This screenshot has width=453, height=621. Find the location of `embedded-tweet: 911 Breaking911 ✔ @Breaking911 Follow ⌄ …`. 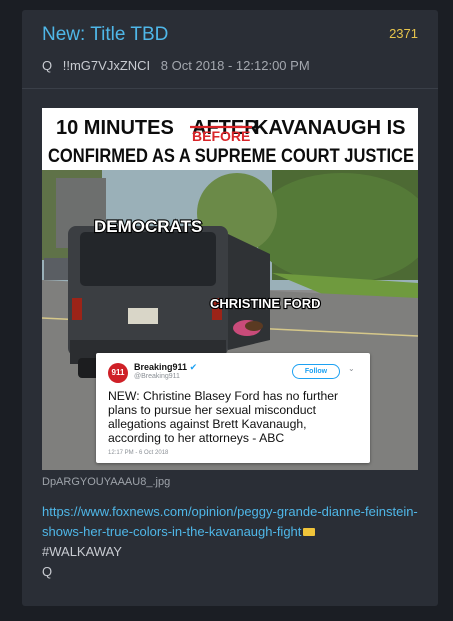

embedded-tweet: 911 Breaking911 ✔ @Breaking911 Follow ⌄ … is located at coordinates (233, 408).